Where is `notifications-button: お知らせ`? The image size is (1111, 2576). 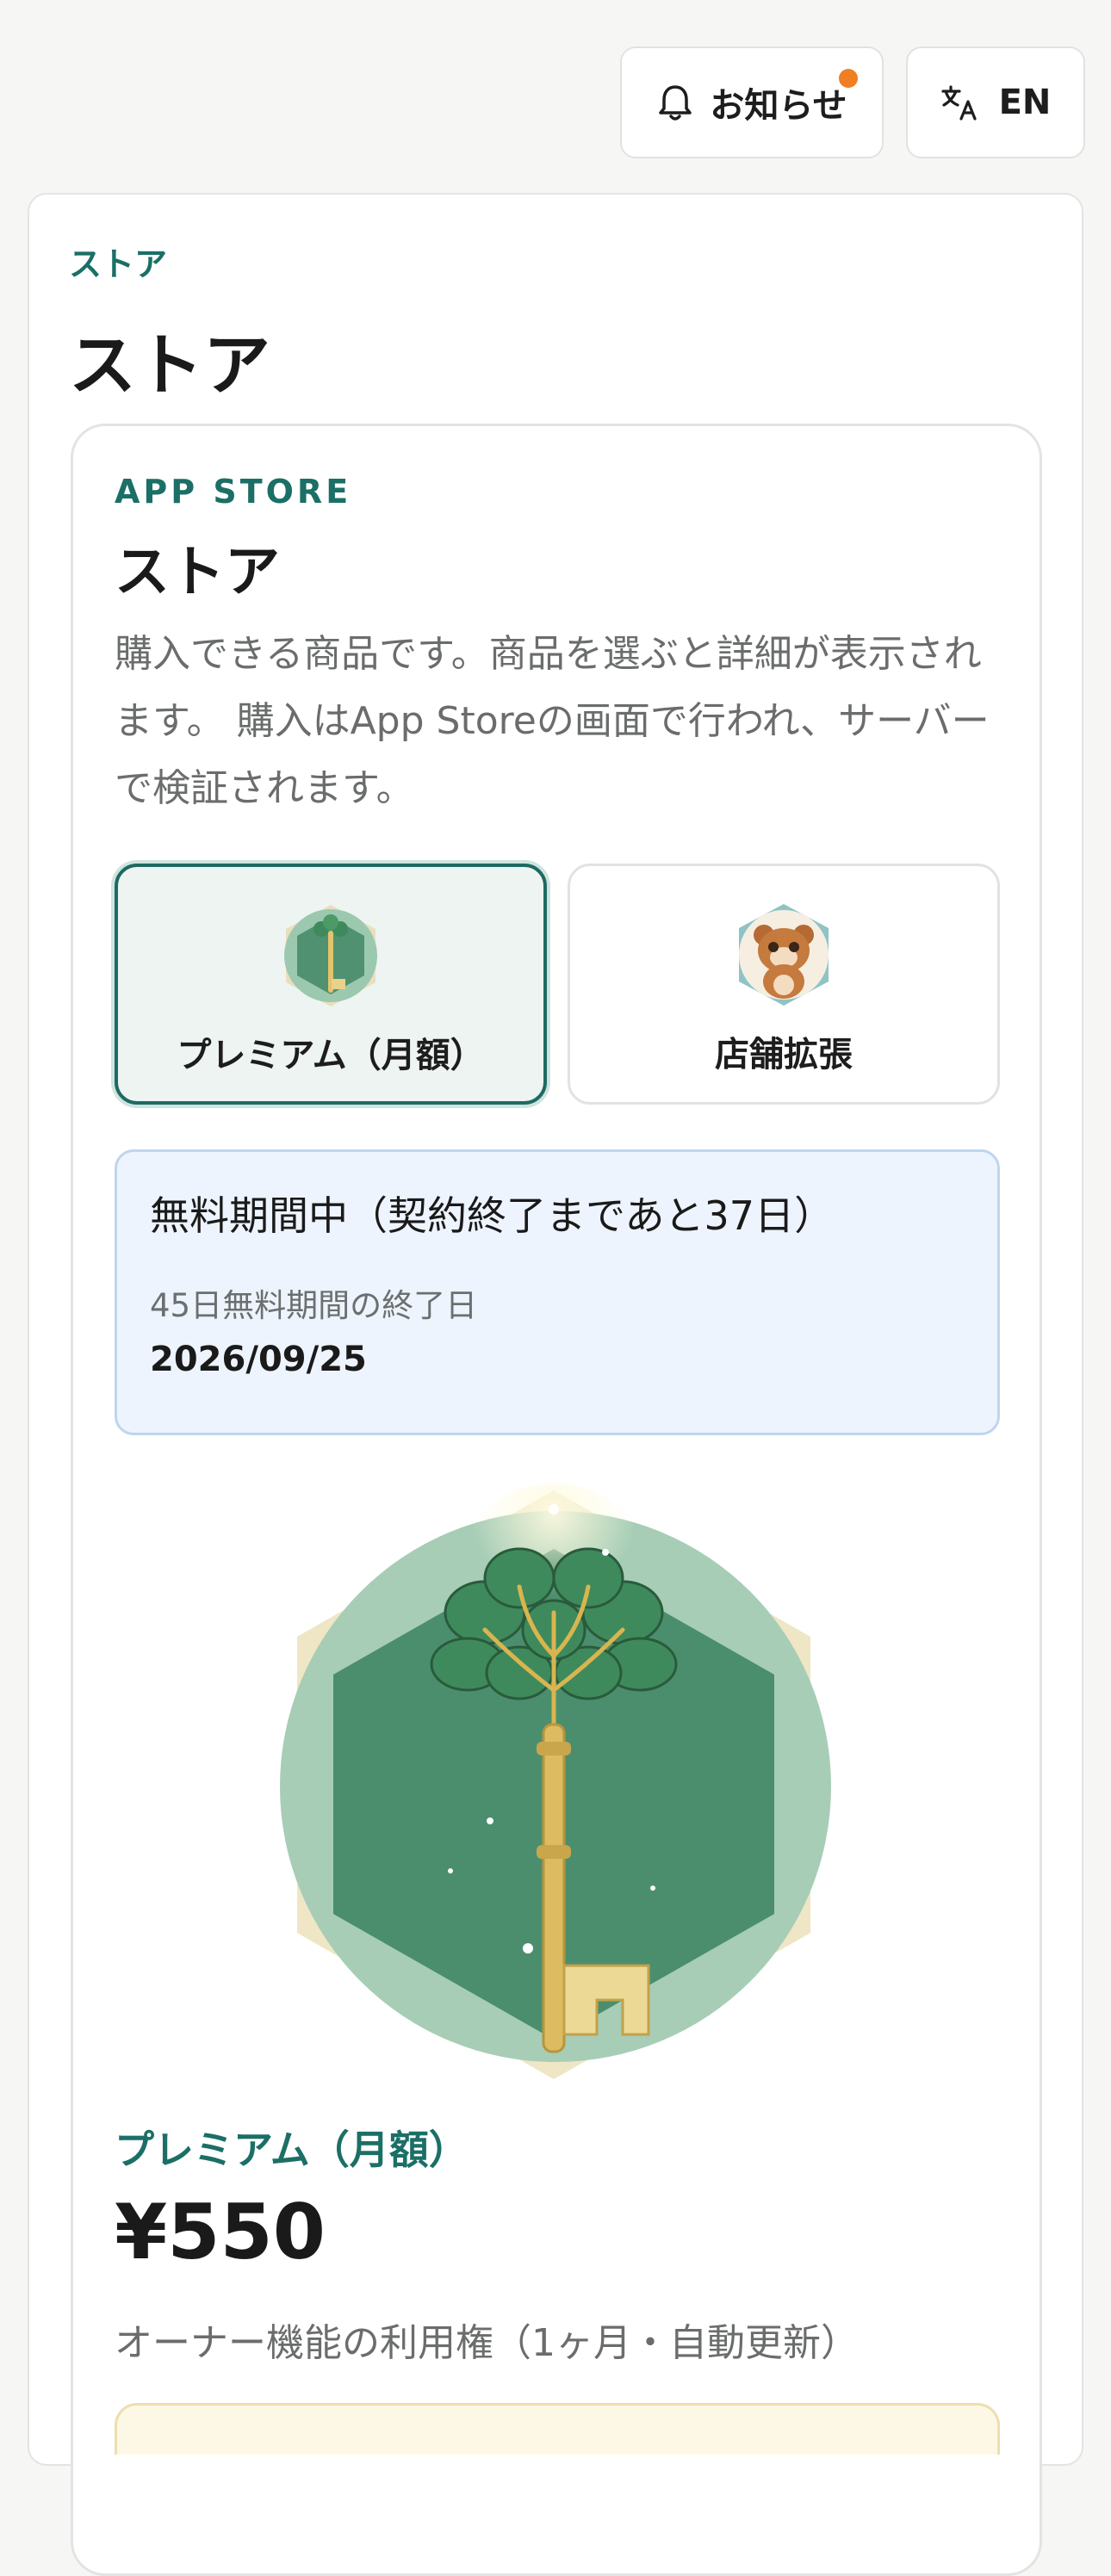
notifications-button: お知らせ is located at coordinates (752, 102).